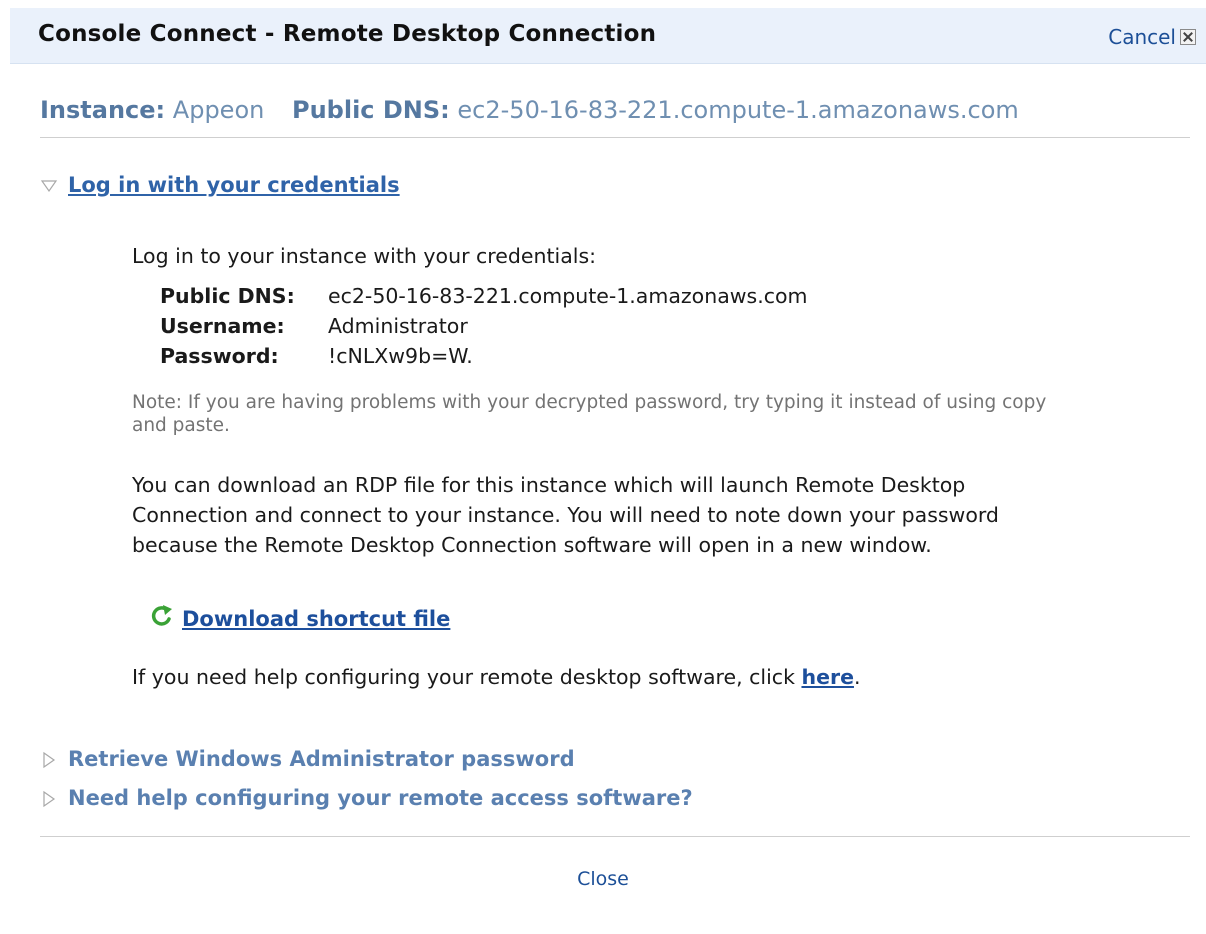 The width and height of the screenshot is (1206, 934). Describe the element at coordinates (615, 137) in the screenshot. I see `divider-top` at that location.